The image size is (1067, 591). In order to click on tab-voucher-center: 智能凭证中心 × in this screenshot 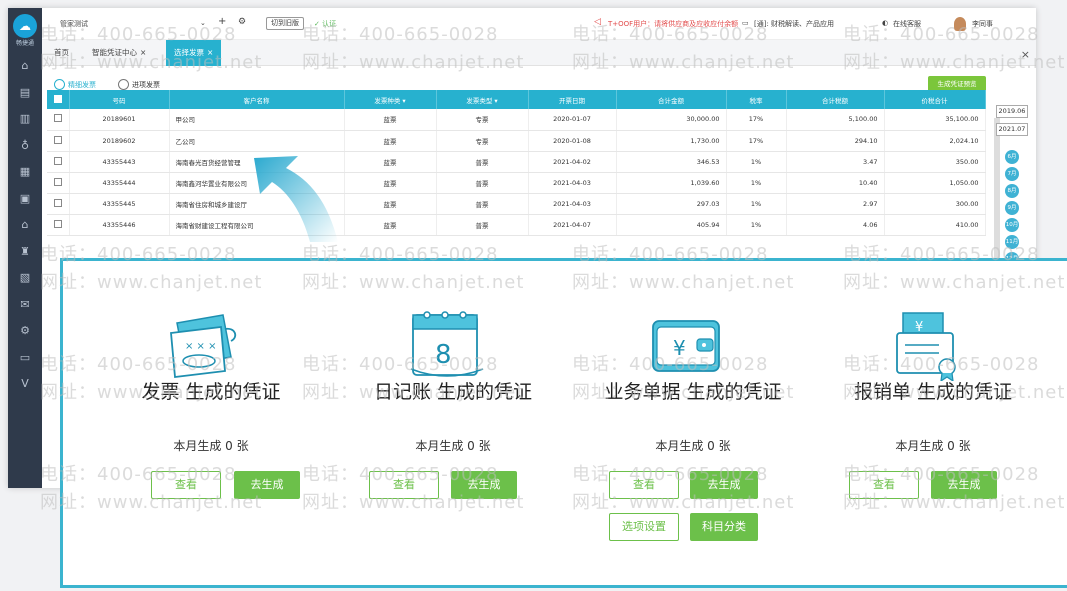, I will do `click(119, 53)`.